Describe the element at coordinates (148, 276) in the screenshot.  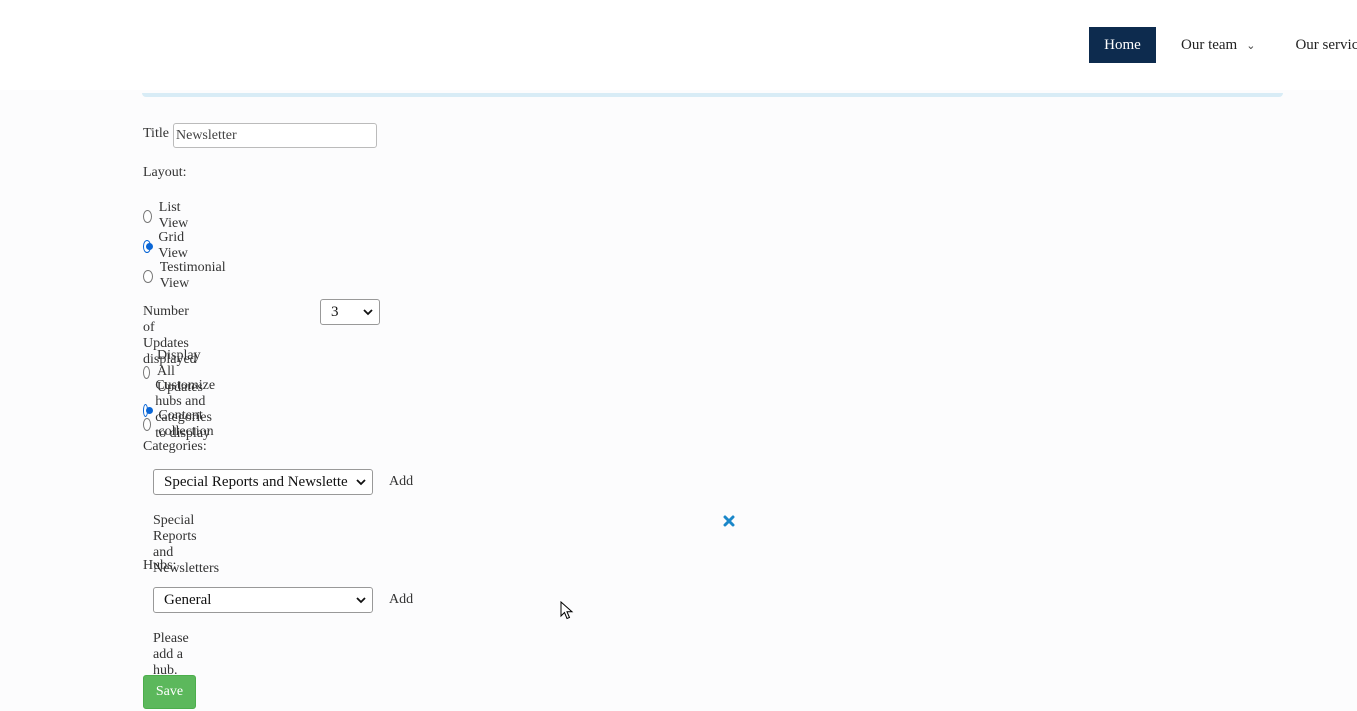
I see `radio-testimonial-view` at that location.